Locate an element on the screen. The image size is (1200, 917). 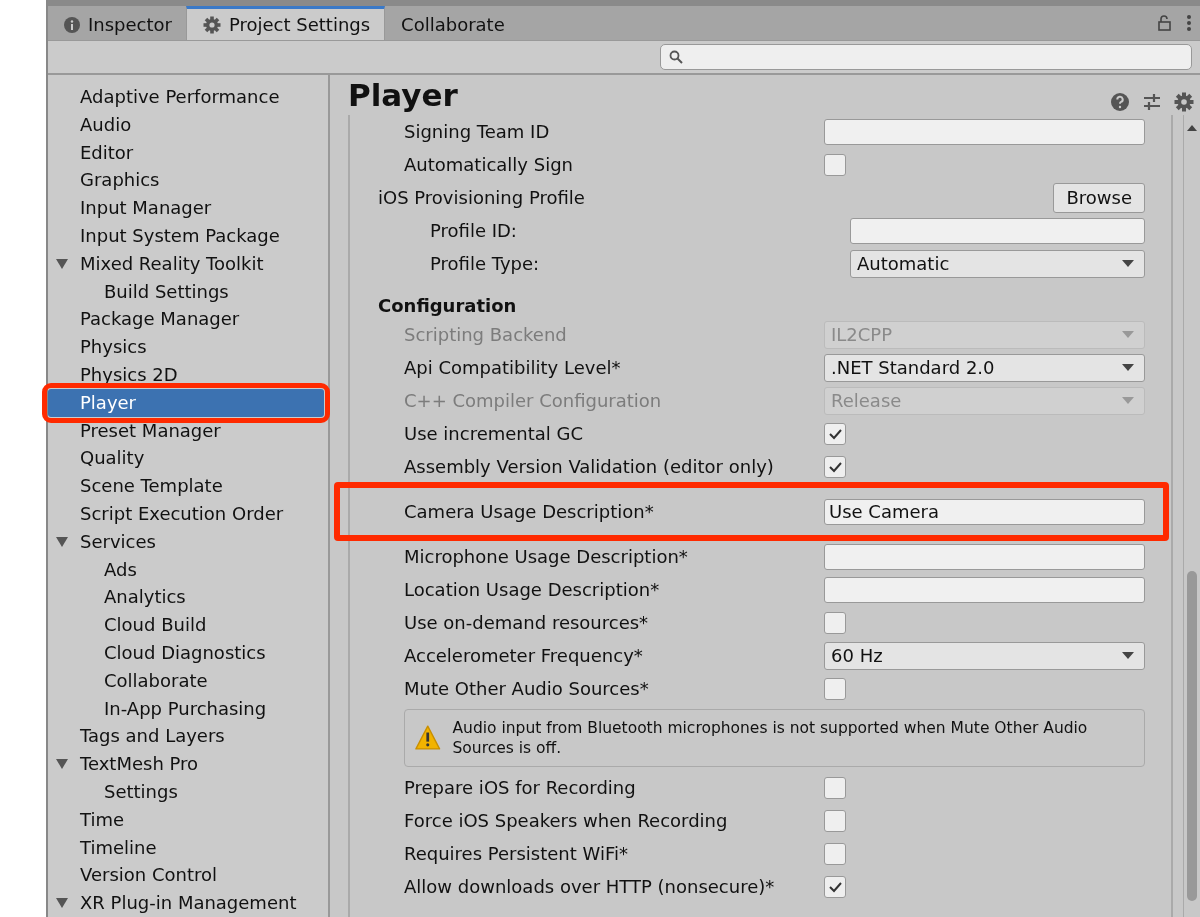
sidebar-item: Physics is located at coordinates (188, 347).